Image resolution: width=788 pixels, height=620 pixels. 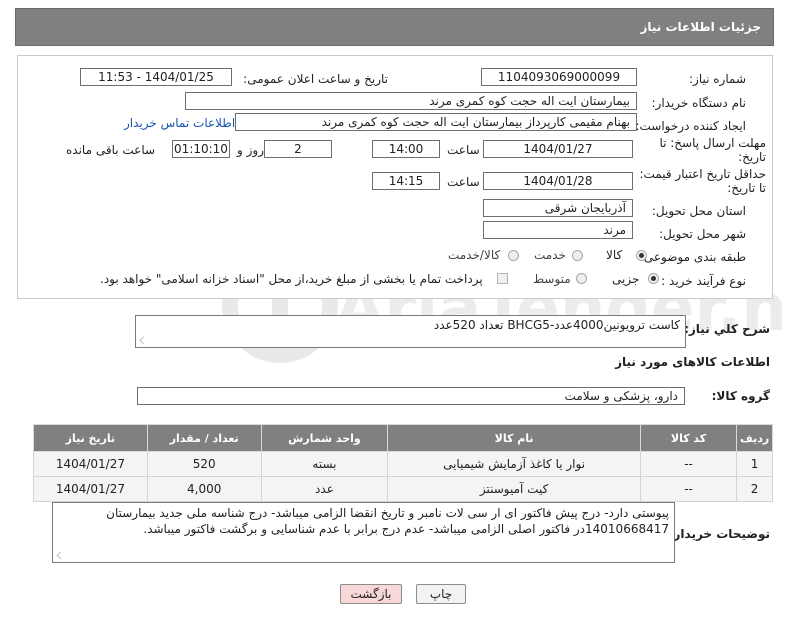 What do you see at coordinates (703, 281) in the screenshot?
I see `process-label: نوع فرآیند خرید :` at bounding box center [703, 281].